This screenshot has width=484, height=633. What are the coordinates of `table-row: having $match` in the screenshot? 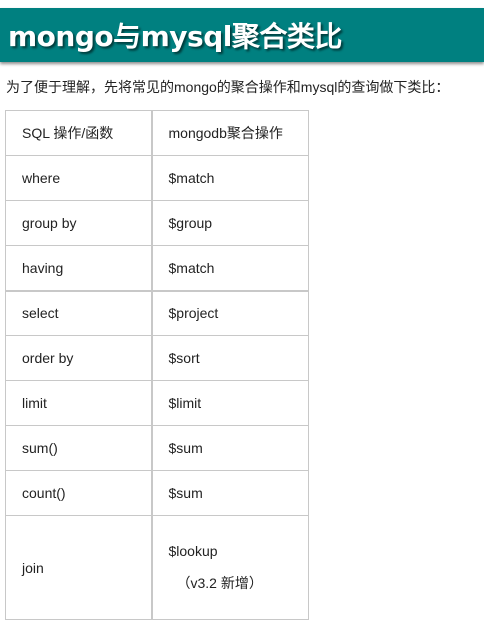 It's located at (157, 268).